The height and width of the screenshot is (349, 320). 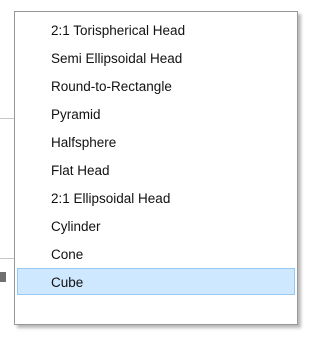 I want to click on option-flat-head: Flat Head, so click(x=156, y=169).